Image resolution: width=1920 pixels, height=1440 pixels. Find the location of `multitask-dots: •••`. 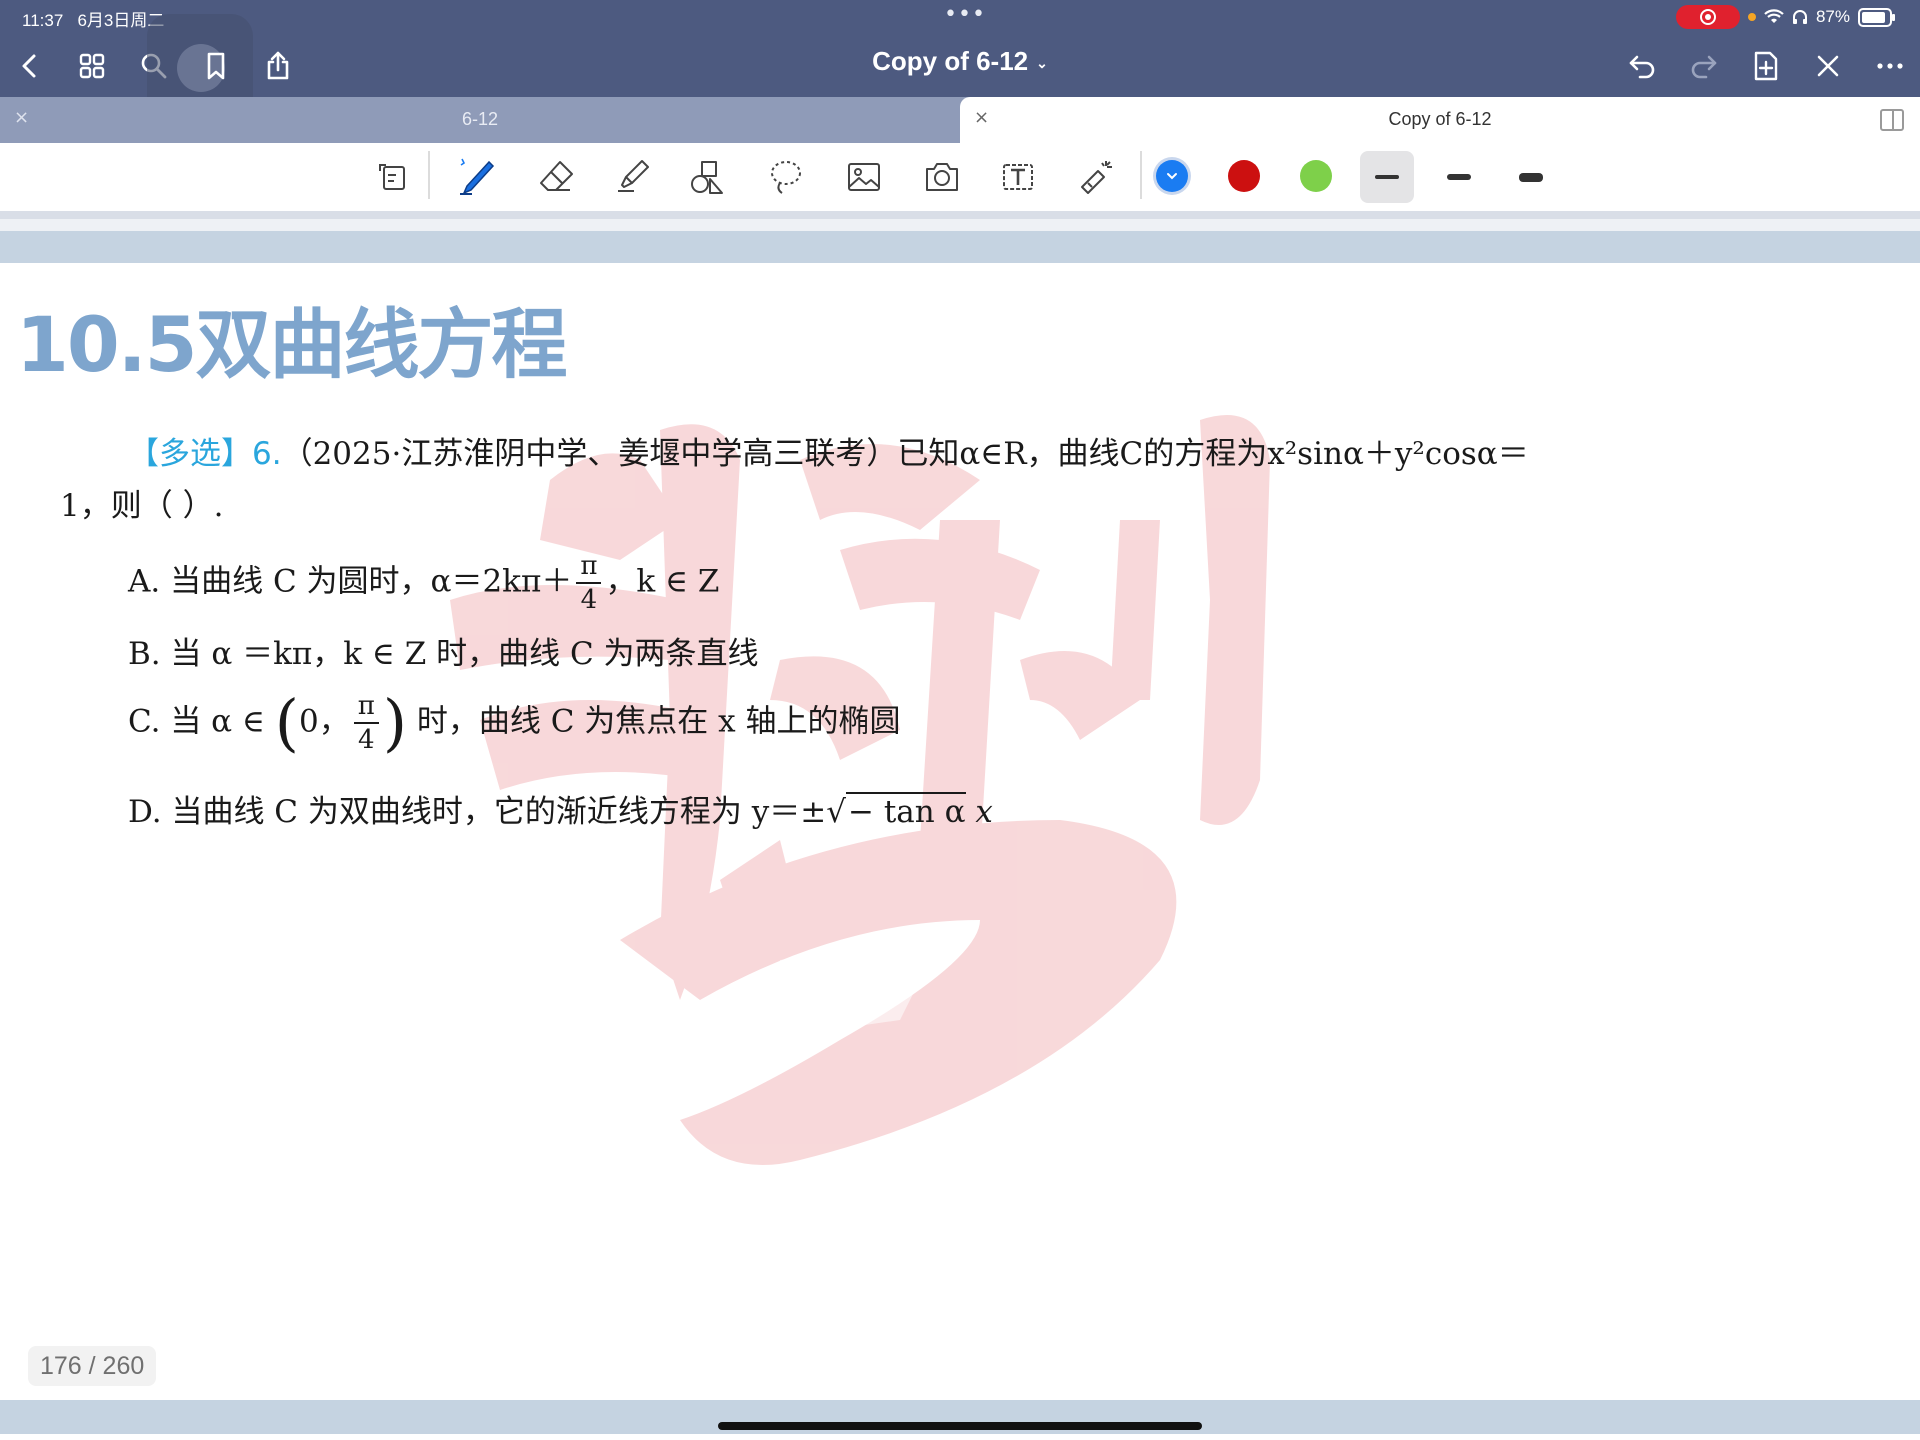

multitask-dots: ••• is located at coordinates (965, 14).